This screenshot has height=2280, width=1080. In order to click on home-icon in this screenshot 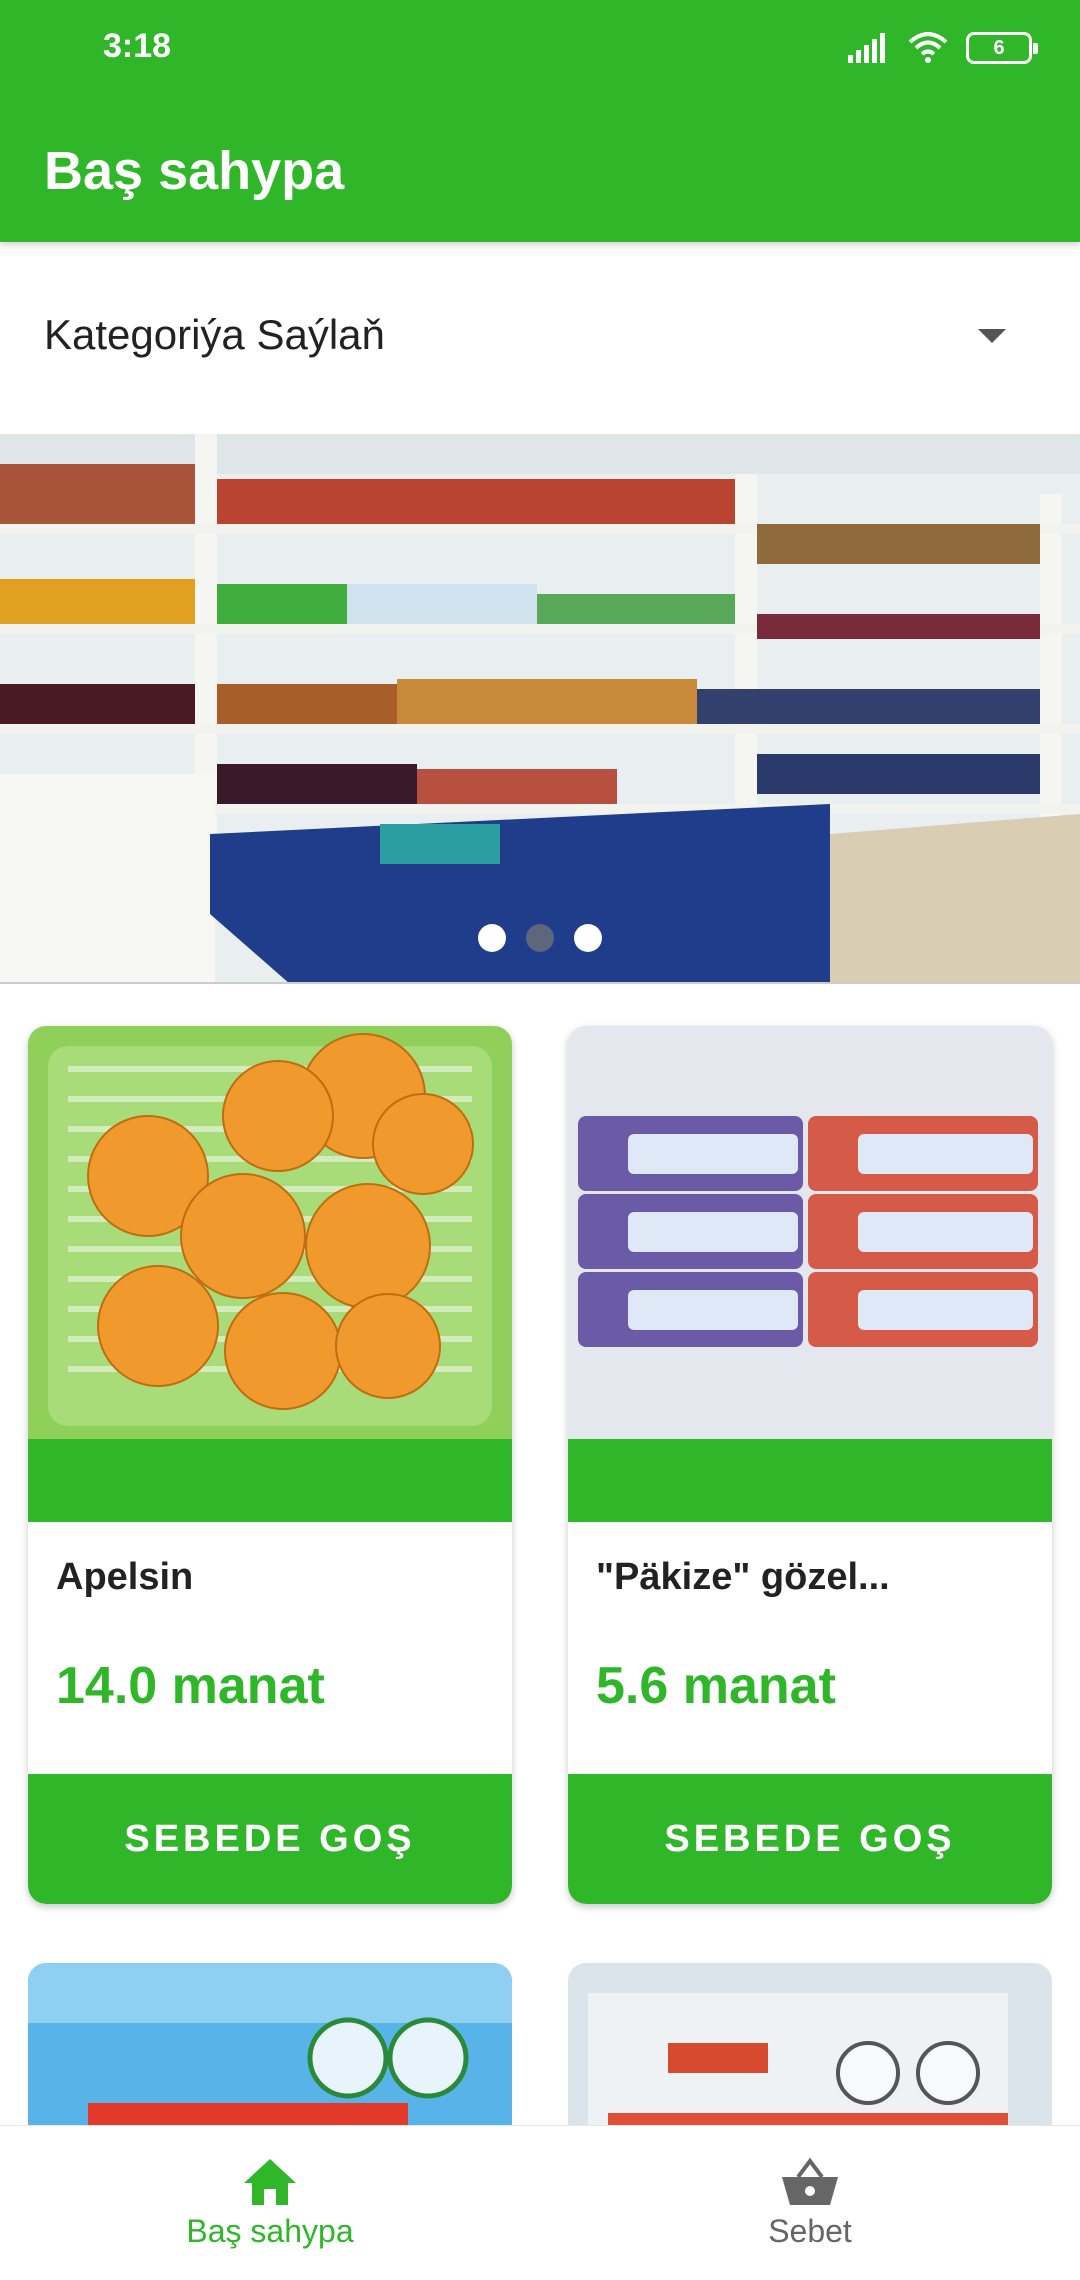, I will do `click(270, 2181)`.